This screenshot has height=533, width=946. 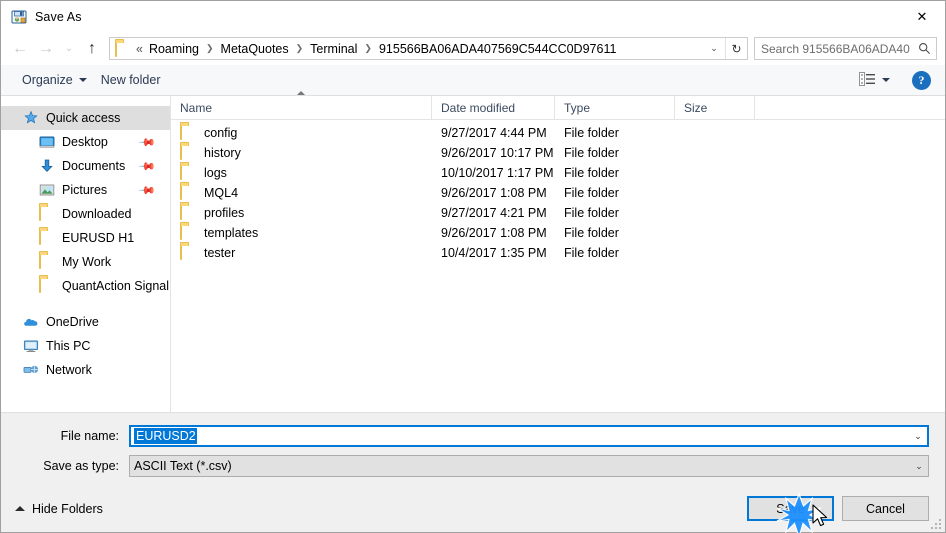 I want to click on table-row: templates 9/26/2017 1:08 PM File folder, so click(x=558, y=233).